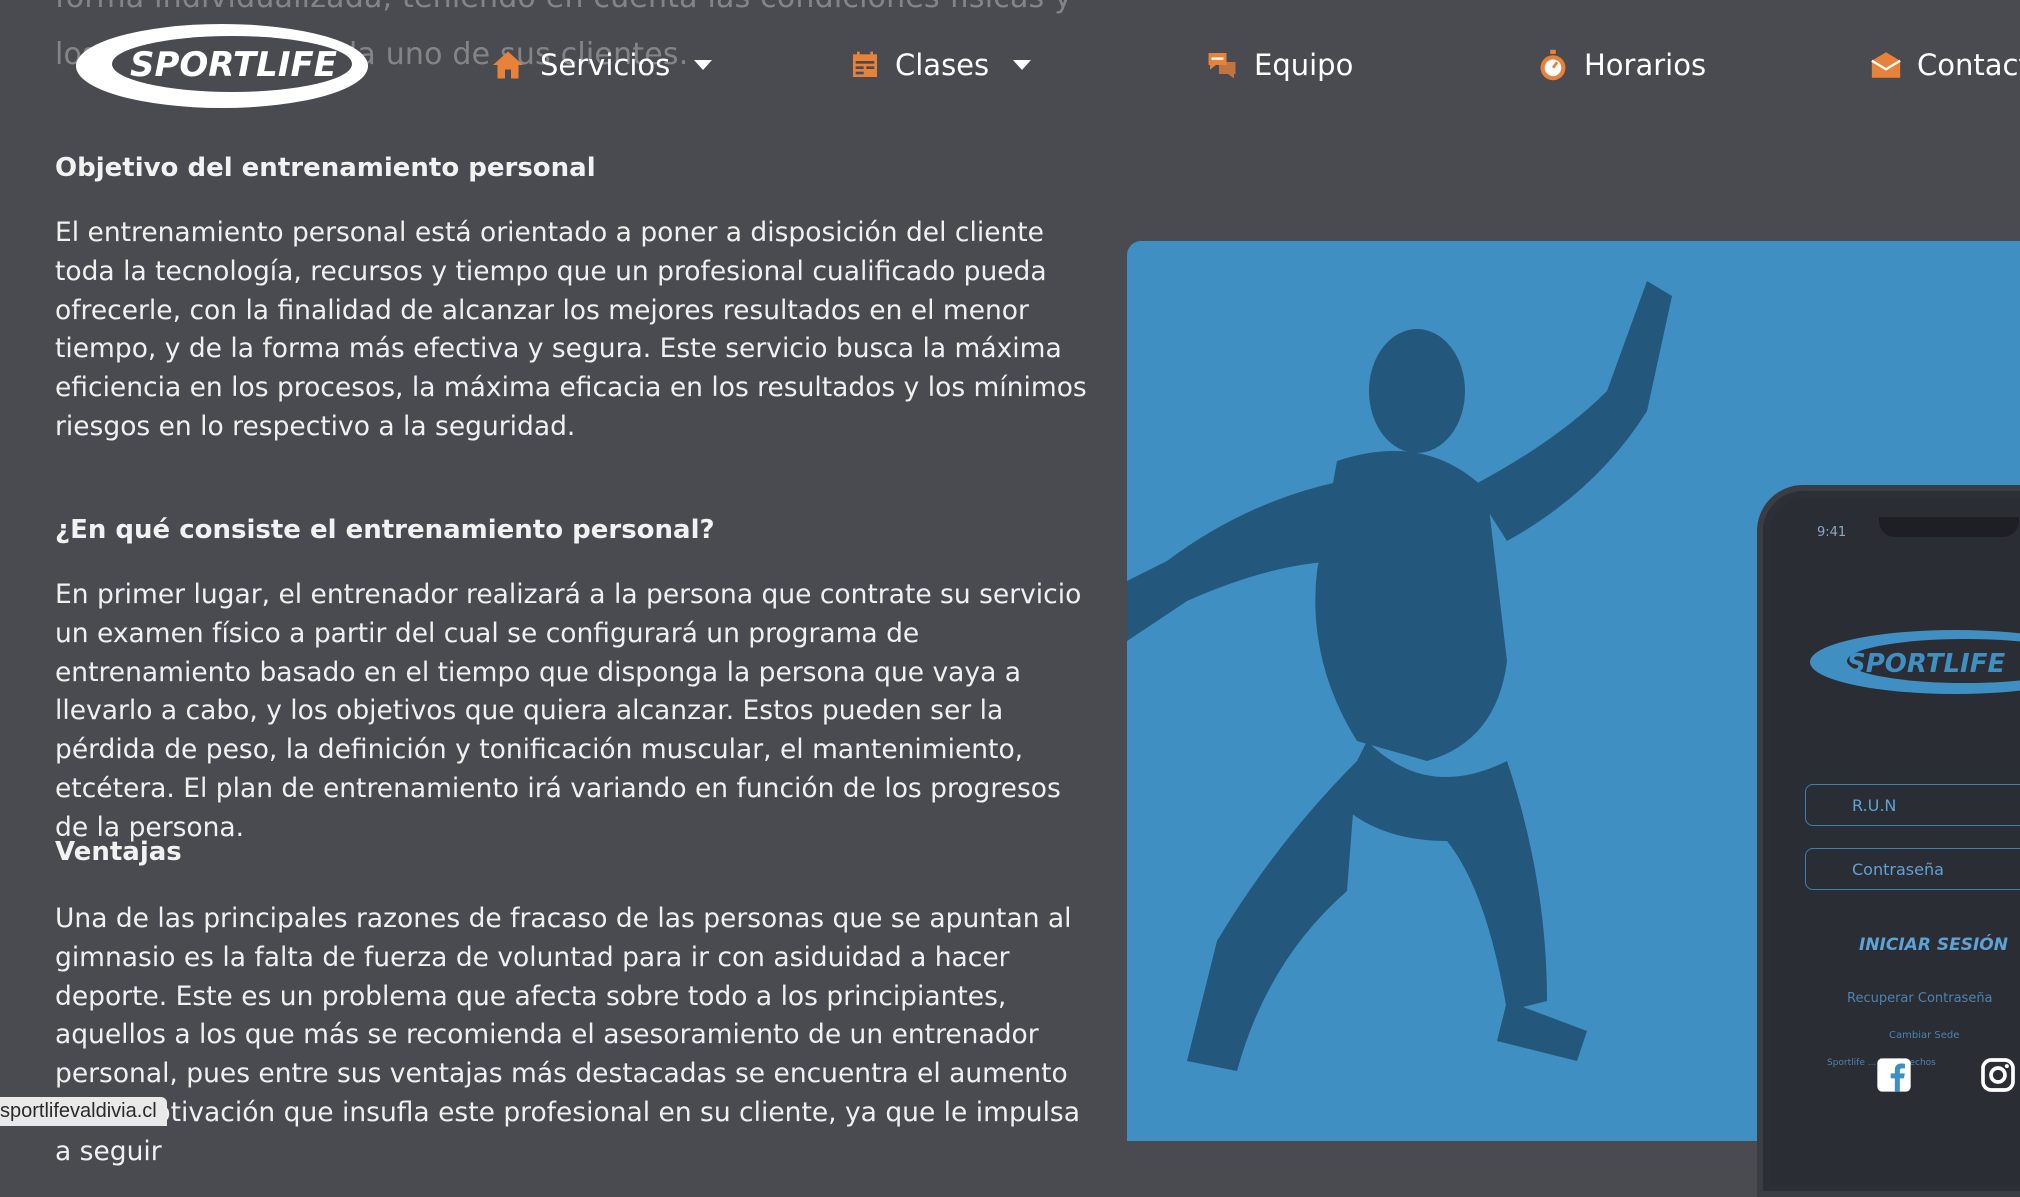 The image size is (2020, 1197). I want to click on nav-label: Equipo, so click(1304, 65).